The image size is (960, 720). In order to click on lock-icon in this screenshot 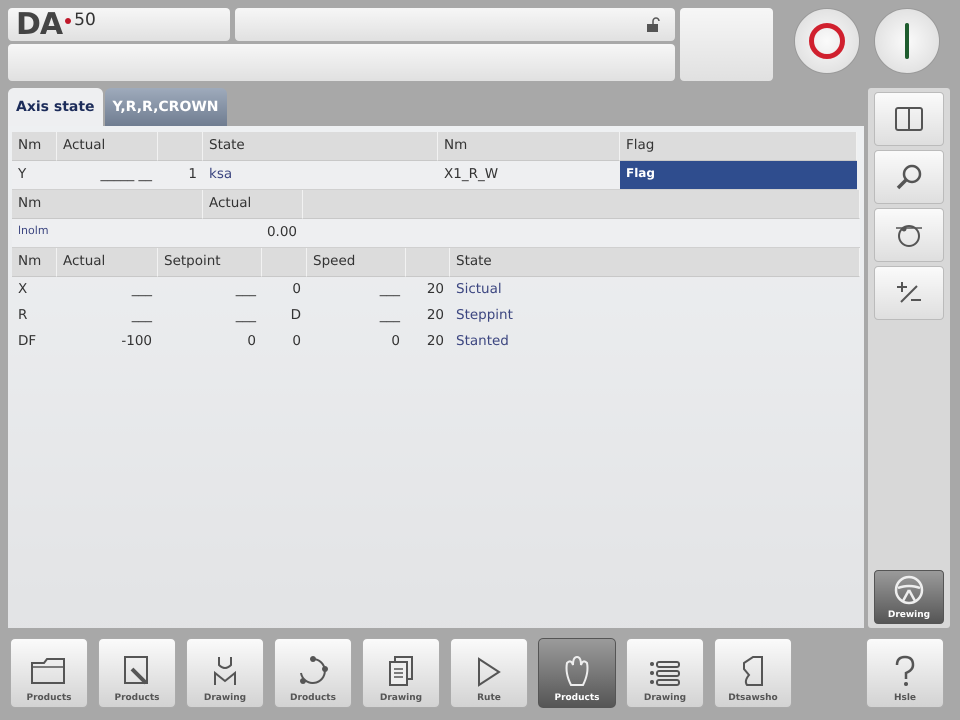, I will do `click(653, 24)`.